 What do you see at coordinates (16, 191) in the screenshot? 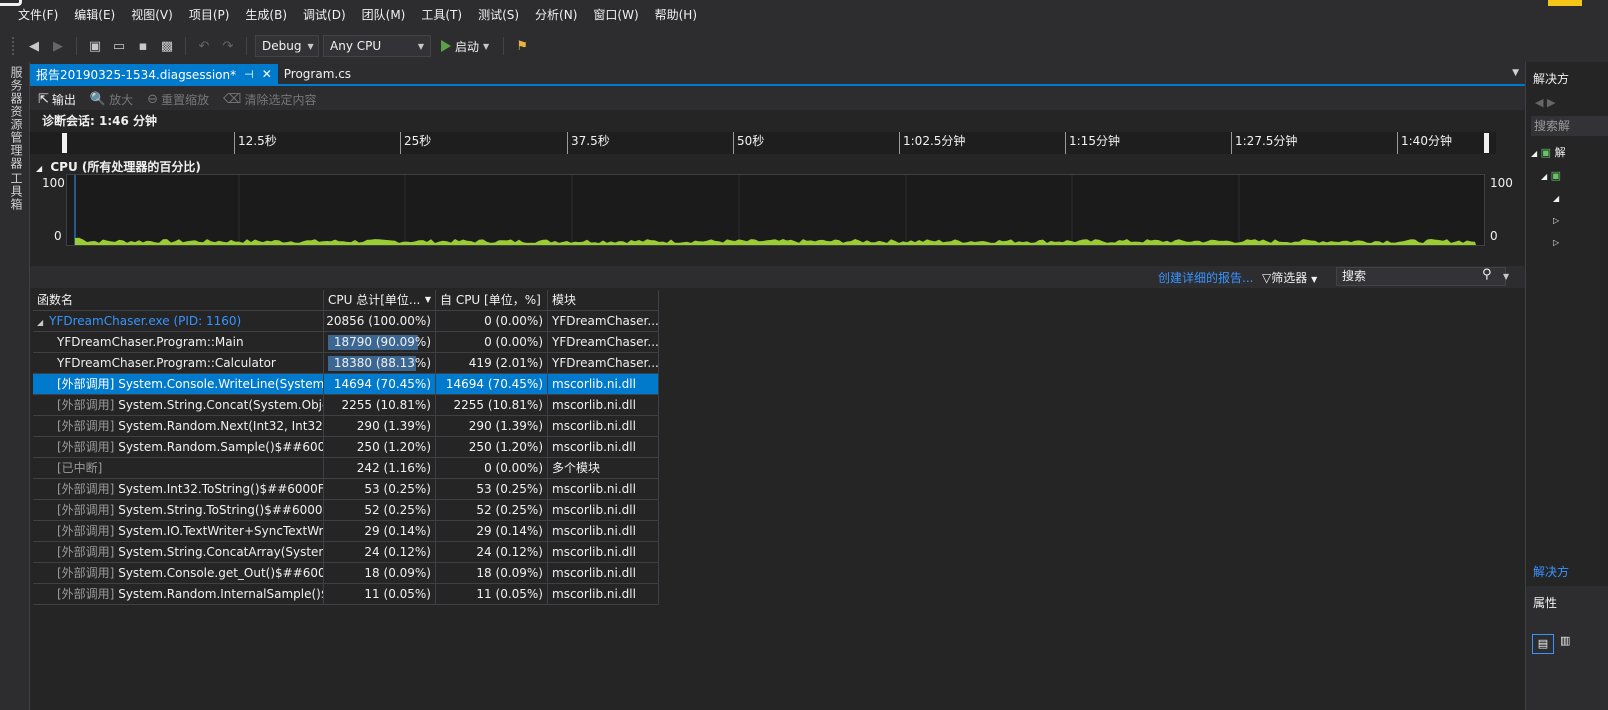
I see `toolbox-tab: 工具箱` at bounding box center [16, 191].